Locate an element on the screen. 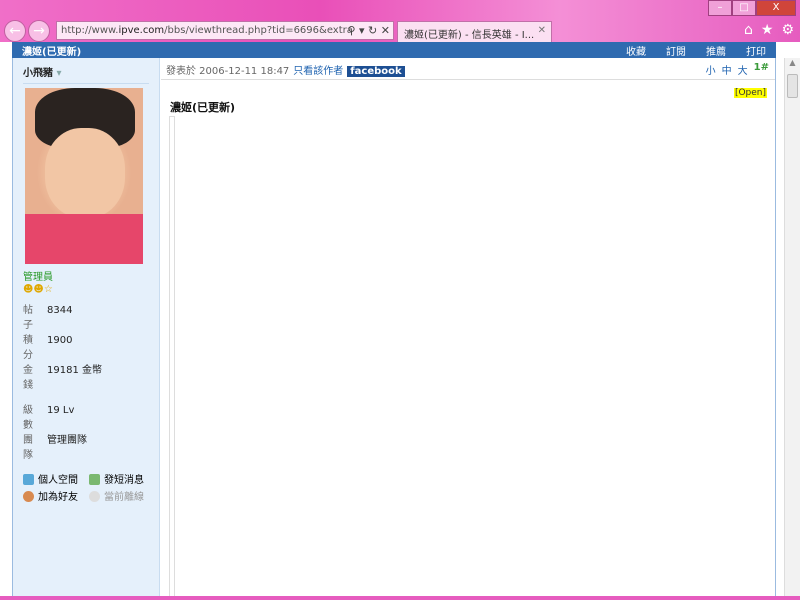 Image resolution: width=800 pixels, height=600 pixels. window-border is located at coordinates (400, 598).